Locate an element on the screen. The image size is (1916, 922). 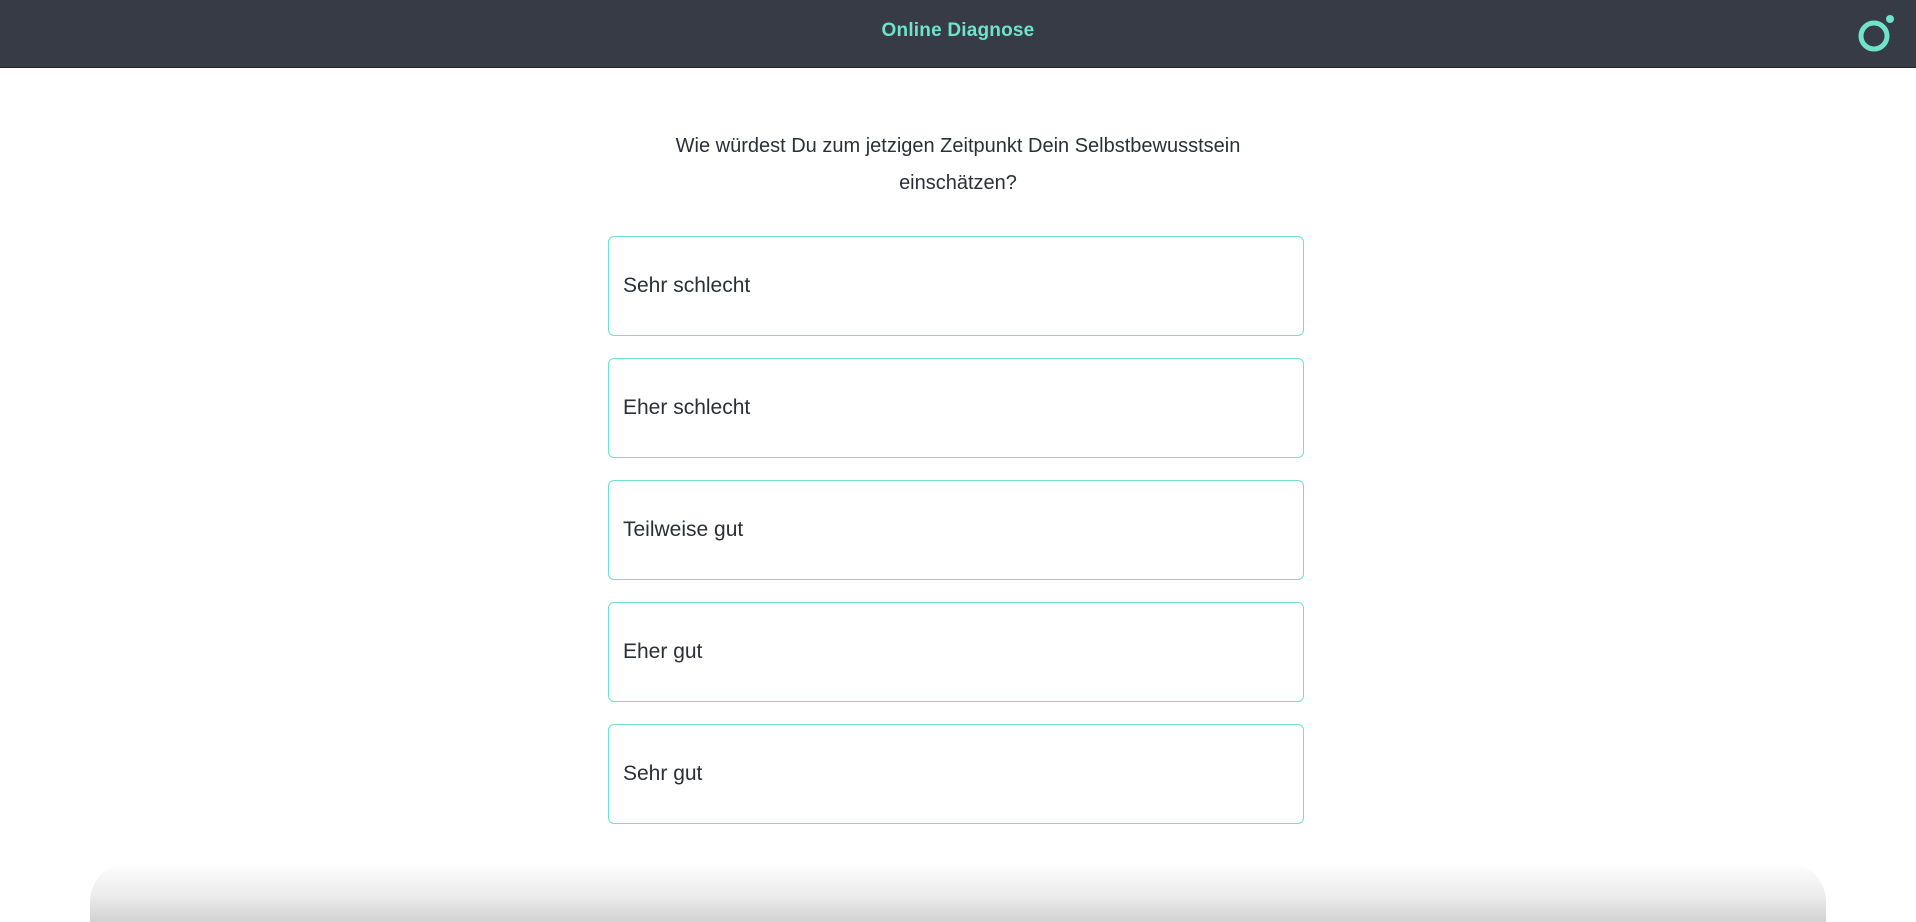
option-teilweise-gut: Teilweise gut is located at coordinates (956, 530).